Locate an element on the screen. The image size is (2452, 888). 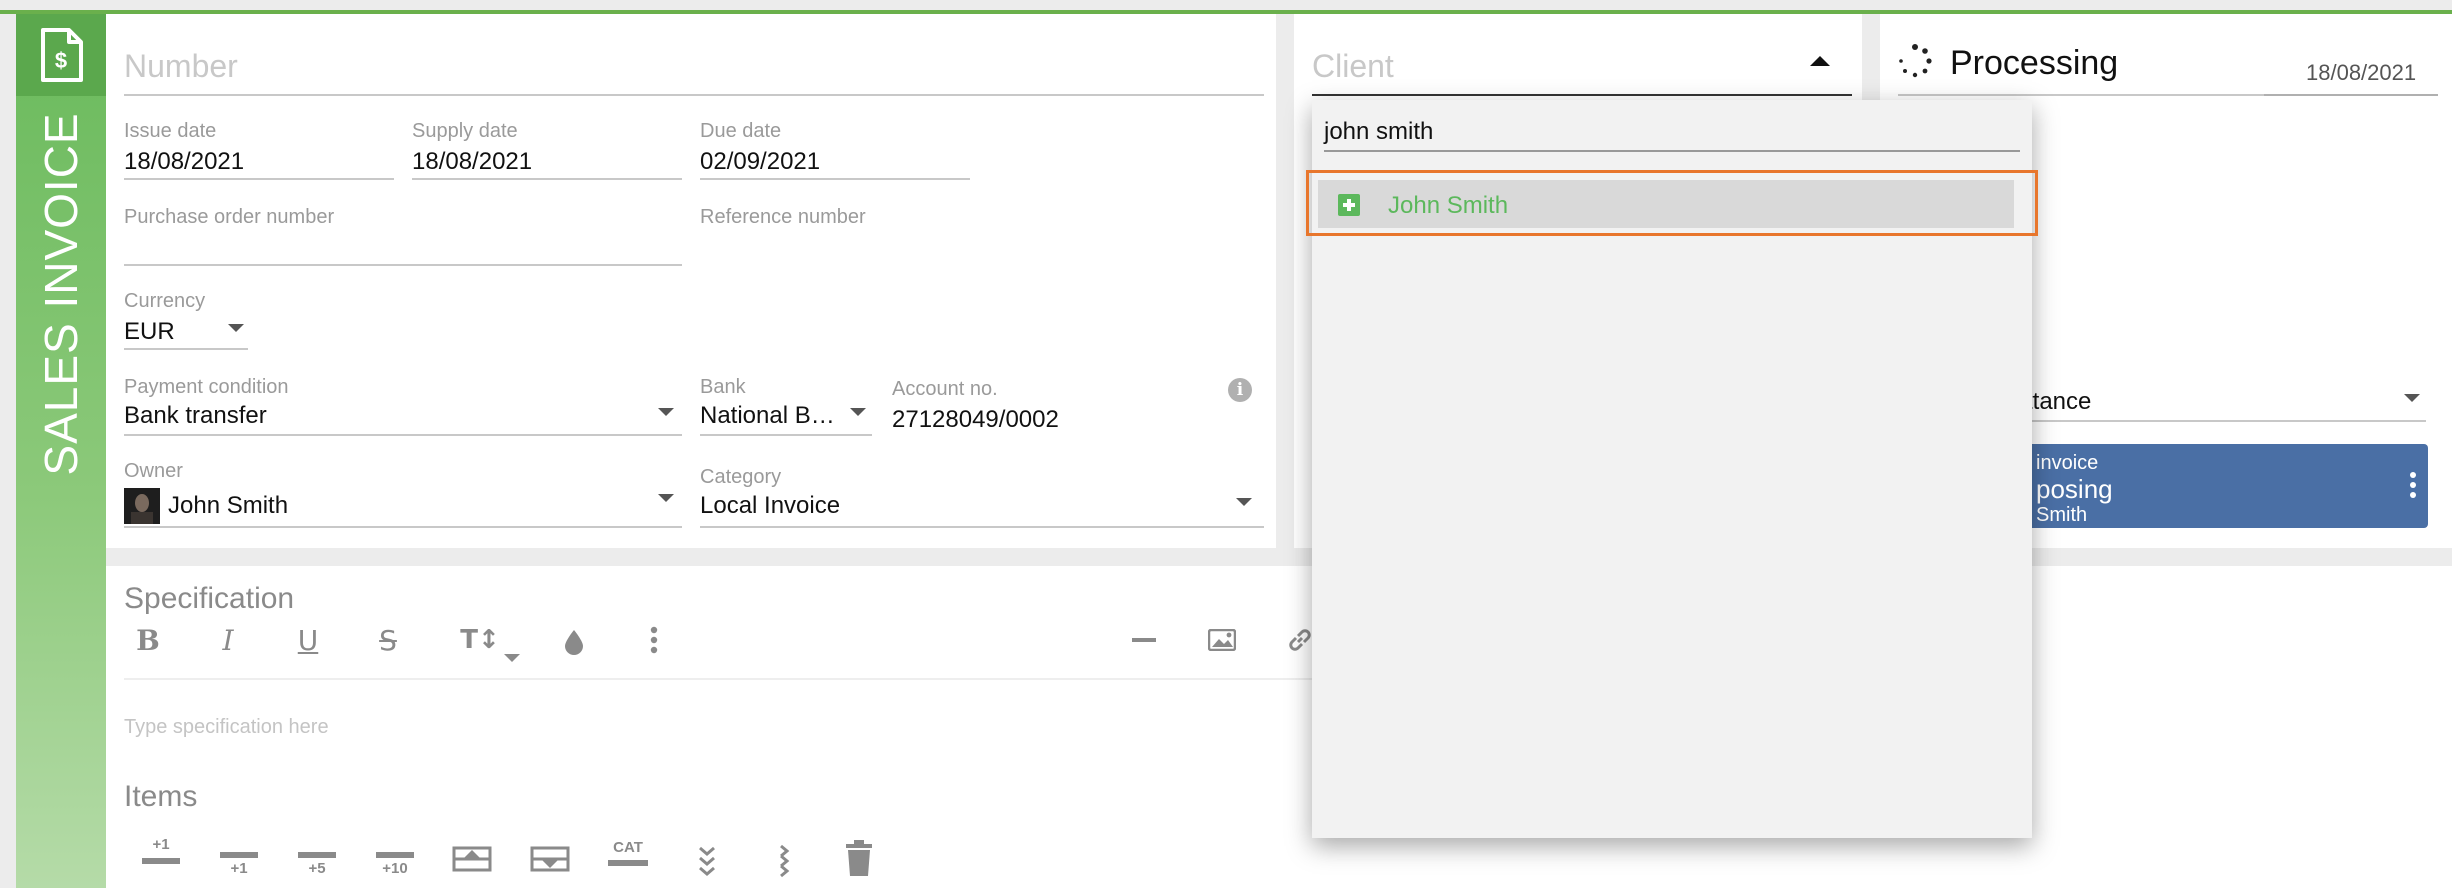
issue-date-label: Issue date is located at coordinates (170, 131).